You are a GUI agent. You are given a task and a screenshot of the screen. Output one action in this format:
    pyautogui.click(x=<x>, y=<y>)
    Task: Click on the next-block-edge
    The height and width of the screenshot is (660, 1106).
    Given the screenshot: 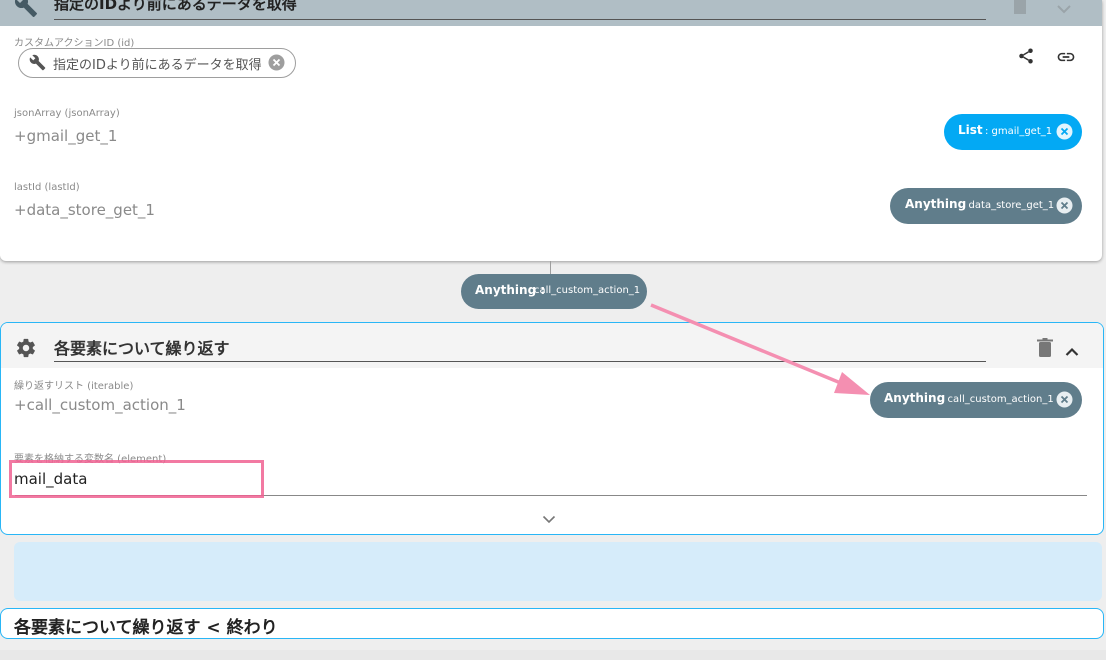 What is the action you would take?
    pyautogui.click(x=553, y=655)
    